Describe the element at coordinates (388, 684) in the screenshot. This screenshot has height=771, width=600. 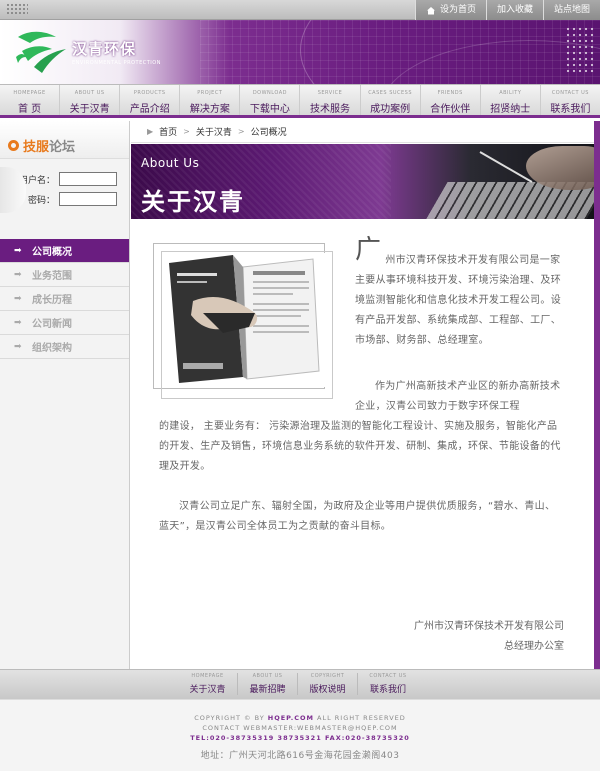
I see `footer-link-contact: CONTACT US 联系我们` at that location.